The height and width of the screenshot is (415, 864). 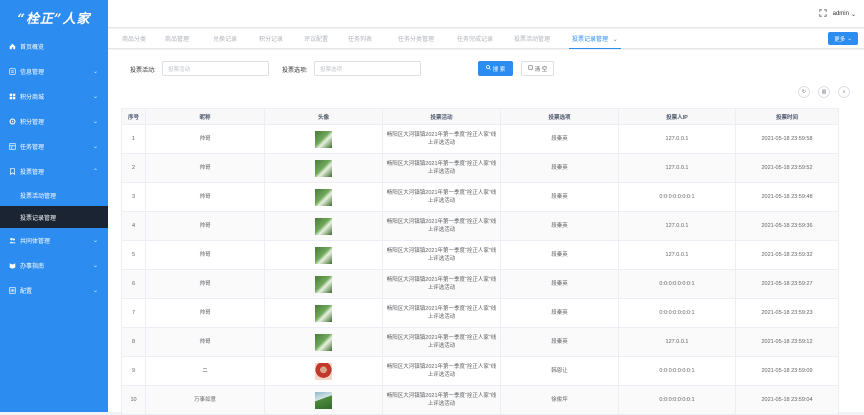 I want to click on col-header-nickname: 昵称, so click(x=205, y=117).